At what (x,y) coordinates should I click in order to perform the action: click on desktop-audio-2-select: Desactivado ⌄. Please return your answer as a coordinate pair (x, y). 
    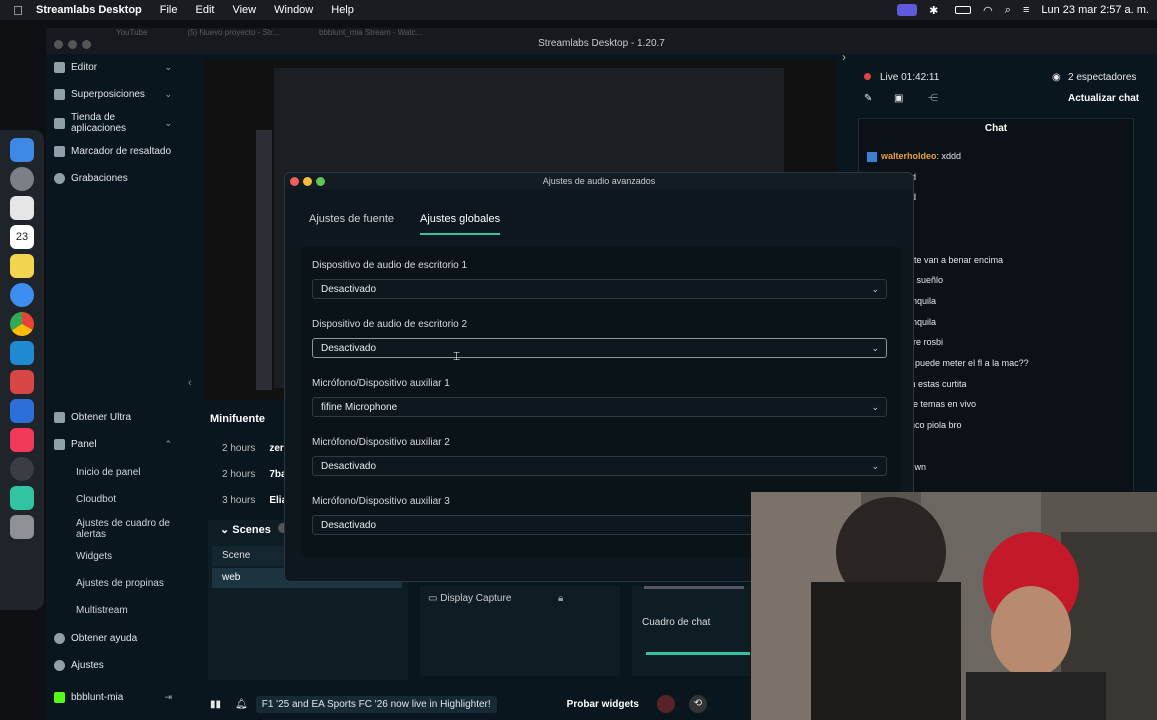
    Looking at the image, I should click on (599, 348).